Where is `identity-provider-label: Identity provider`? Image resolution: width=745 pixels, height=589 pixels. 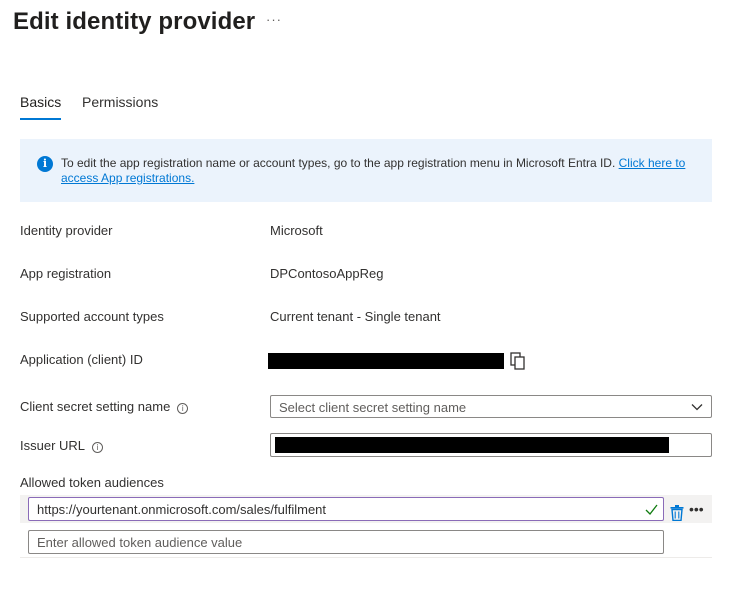 identity-provider-label: Identity provider is located at coordinates (66, 230).